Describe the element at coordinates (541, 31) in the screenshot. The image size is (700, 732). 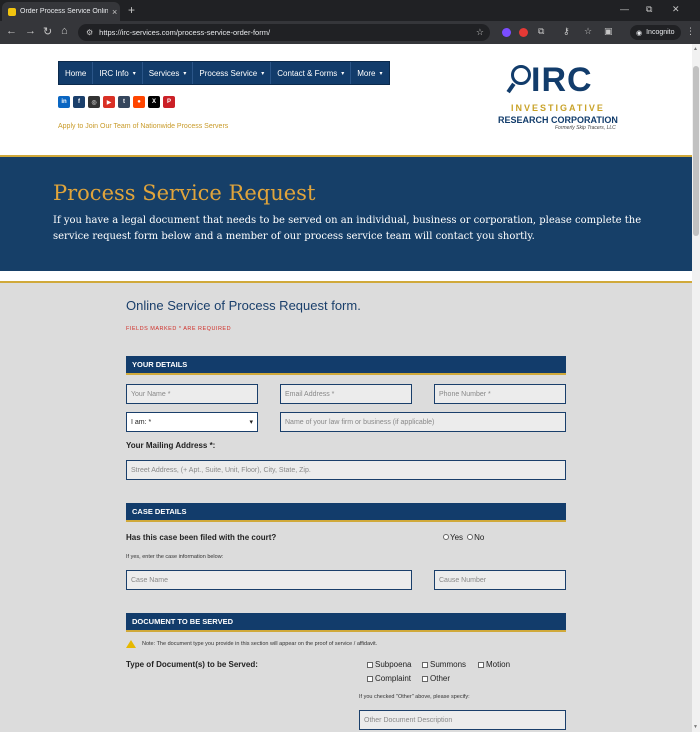
I see `extensions-puzzle-icon: ⧉` at that location.